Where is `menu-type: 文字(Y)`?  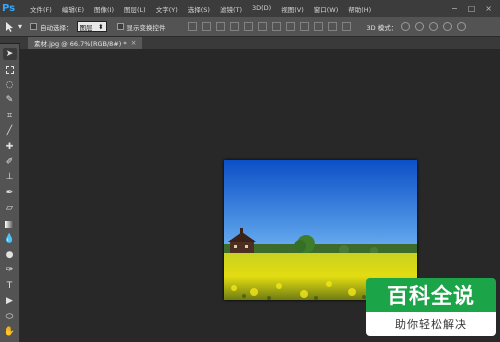
menu-type: 文字(Y) is located at coordinates (167, 9).